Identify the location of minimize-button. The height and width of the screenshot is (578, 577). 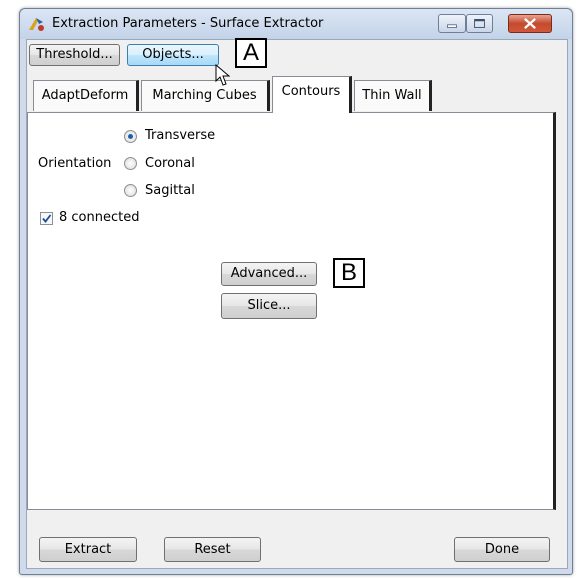
(452, 23).